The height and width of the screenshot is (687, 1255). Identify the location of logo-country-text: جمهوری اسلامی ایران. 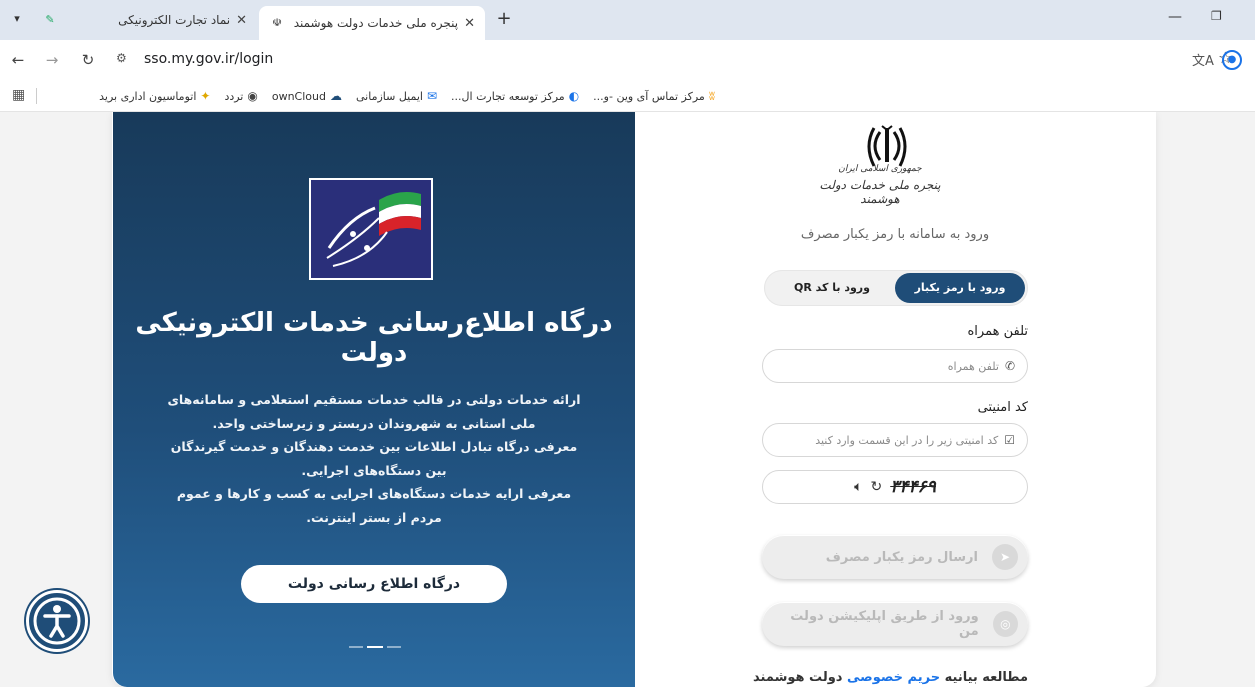
(880, 169).